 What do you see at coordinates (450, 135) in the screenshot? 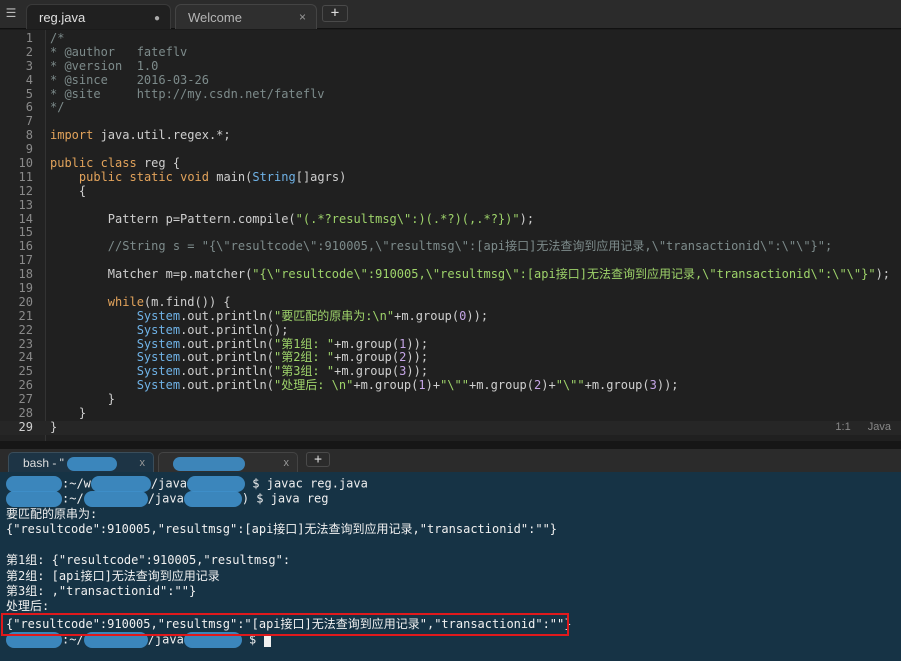
I see `code-line: 8 import java.util.regex.*;` at bounding box center [450, 135].